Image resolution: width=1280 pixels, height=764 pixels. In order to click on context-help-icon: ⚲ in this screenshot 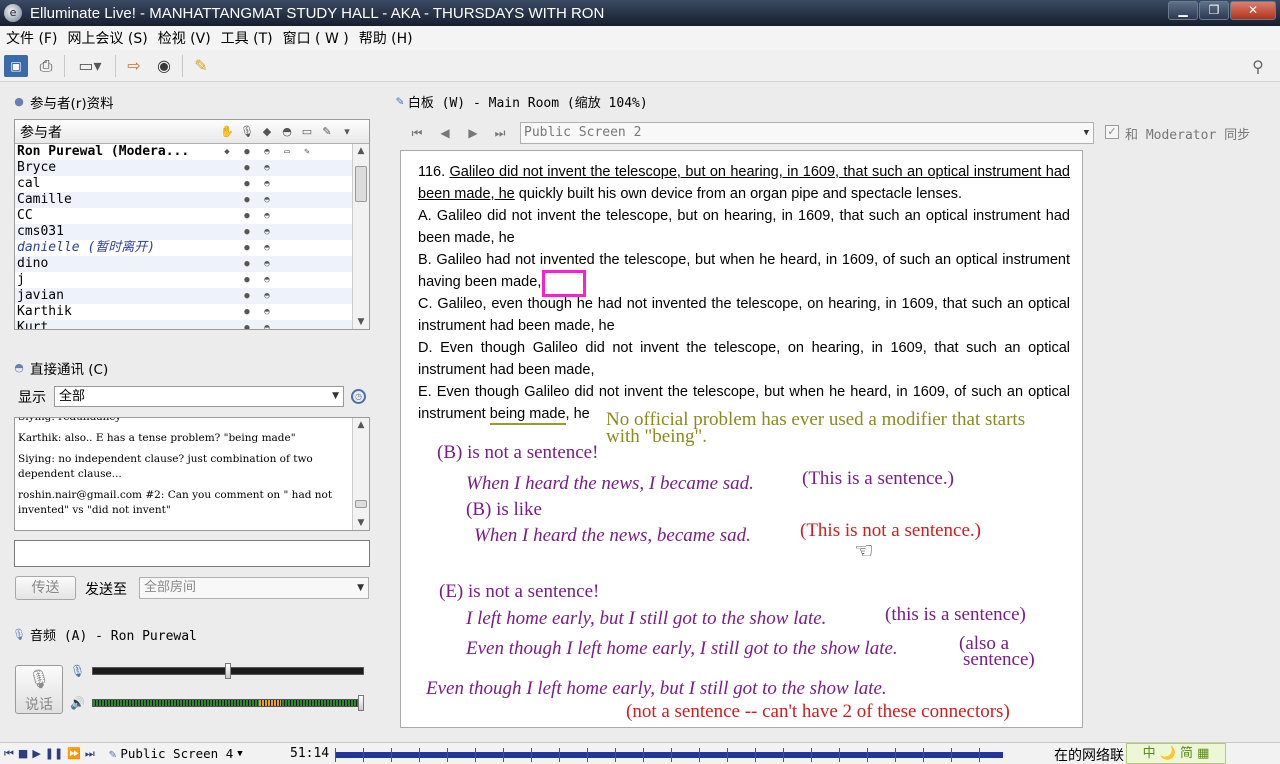, I will do `click(1258, 66)`.